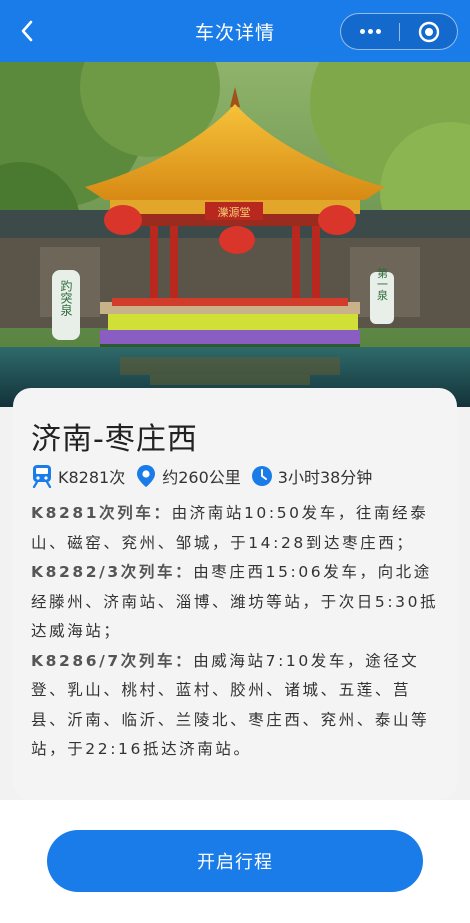  What do you see at coordinates (112, 660) in the screenshot?
I see `schedule-item-label: K8286/7次列车：` at bounding box center [112, 660].